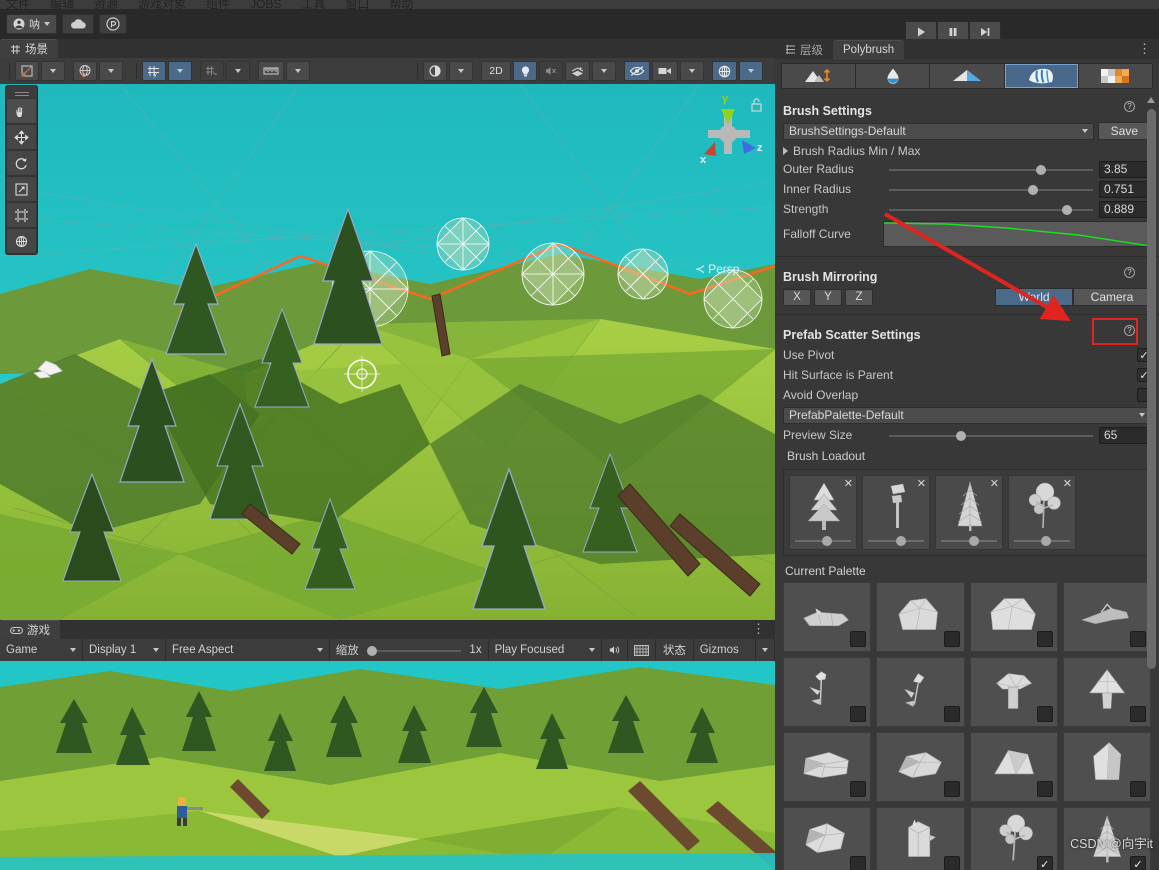 This screenshot has width=1159, height=870. Describe the element at coordinates (1124, 131) in the screenshot. I see `save-button: Save` at that location.